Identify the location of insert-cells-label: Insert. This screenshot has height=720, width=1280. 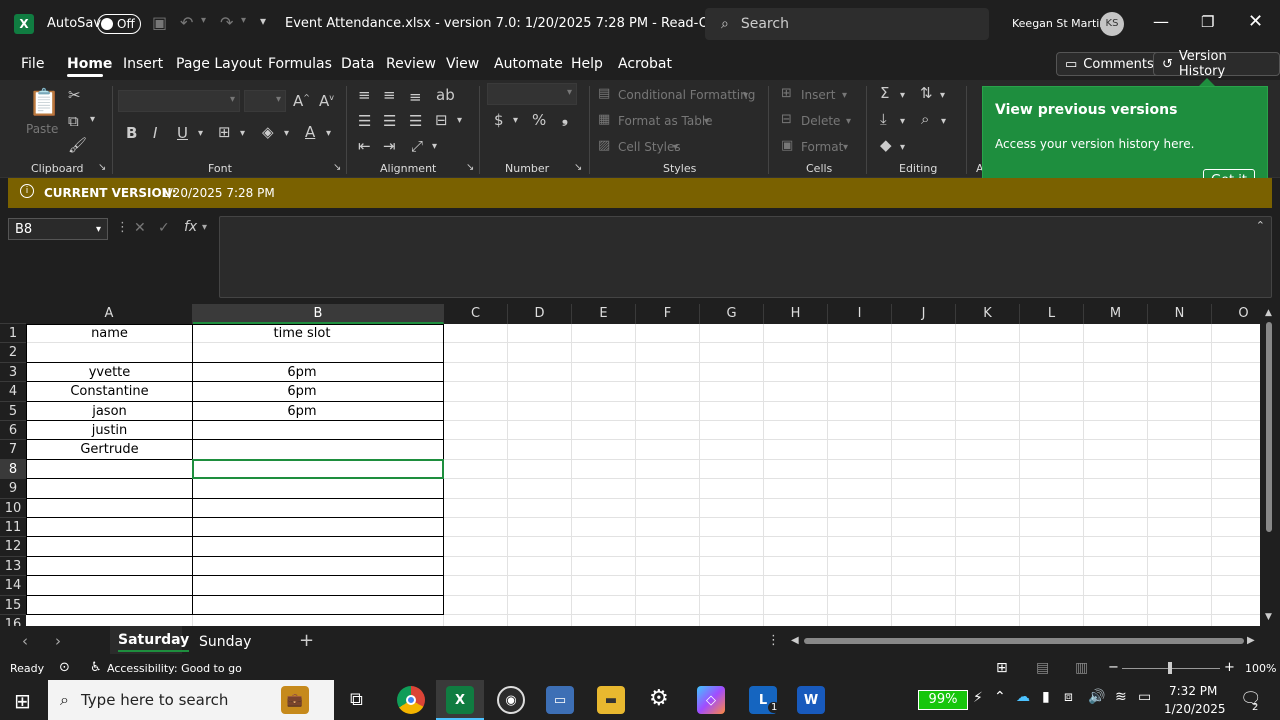
(818, 95).